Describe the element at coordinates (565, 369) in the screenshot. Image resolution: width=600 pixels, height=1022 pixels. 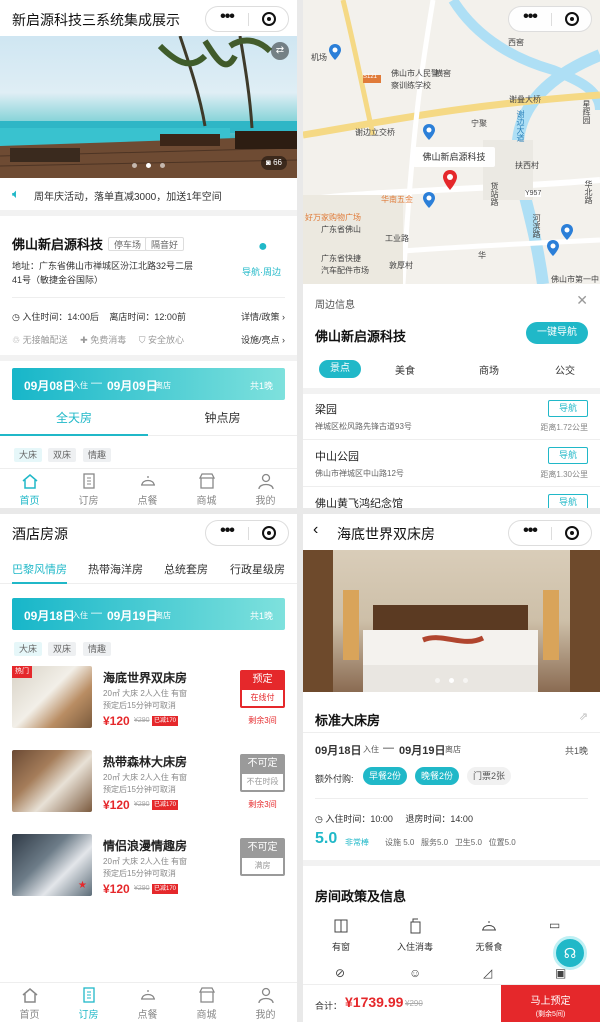
I see `category-bus: 公交` at that location.